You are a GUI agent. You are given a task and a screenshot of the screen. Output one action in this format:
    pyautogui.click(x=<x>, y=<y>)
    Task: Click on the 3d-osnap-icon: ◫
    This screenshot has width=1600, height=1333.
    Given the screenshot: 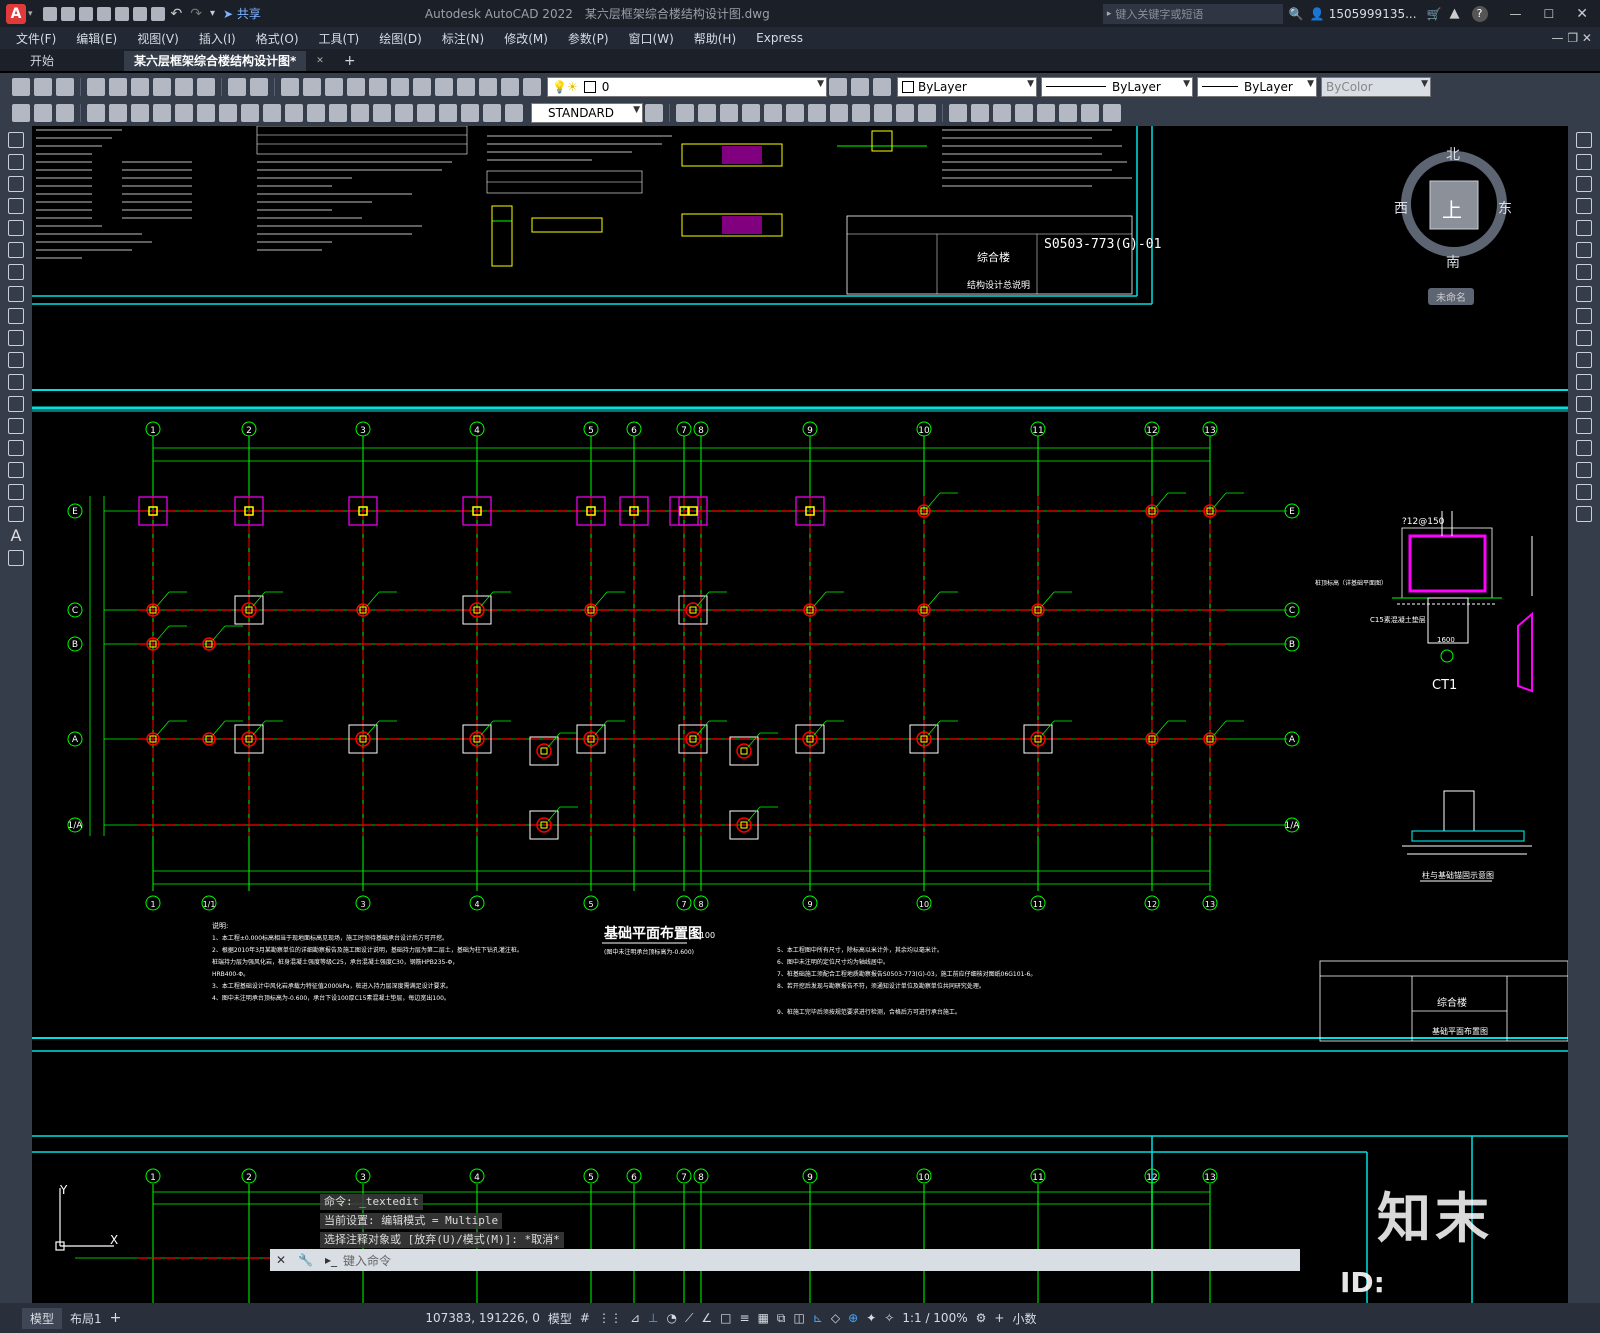 What is the action you would take?
    pyautogui.click(x=798, y=1318)
    